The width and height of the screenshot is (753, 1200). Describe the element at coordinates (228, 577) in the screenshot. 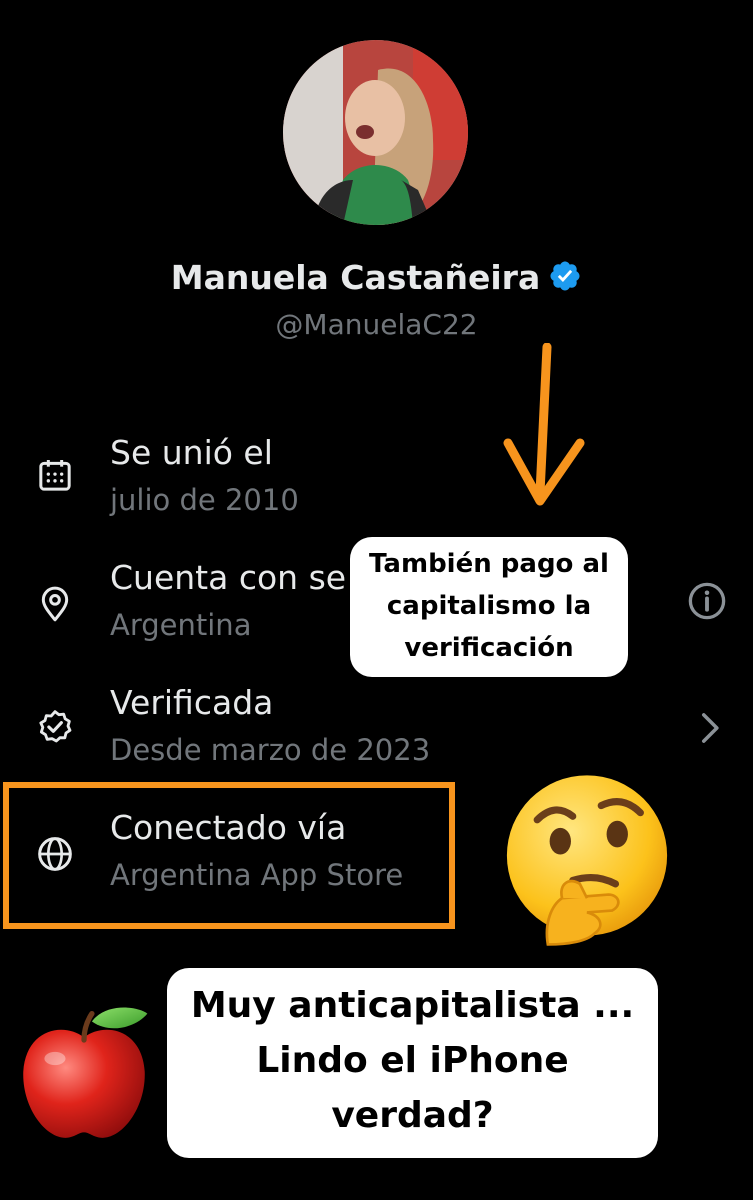

I see `account-location-title: Cuenta con se` at that location.